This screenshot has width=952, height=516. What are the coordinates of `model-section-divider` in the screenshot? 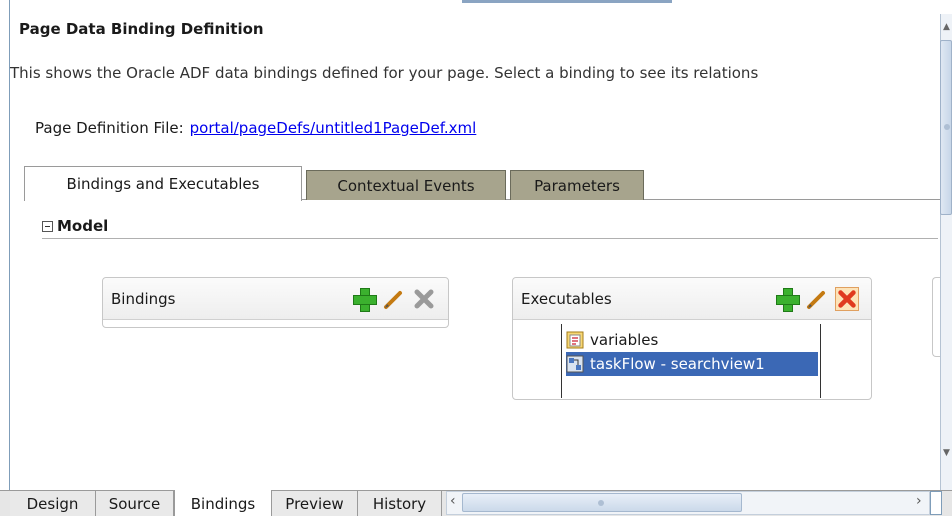 It's located at (490, 238).